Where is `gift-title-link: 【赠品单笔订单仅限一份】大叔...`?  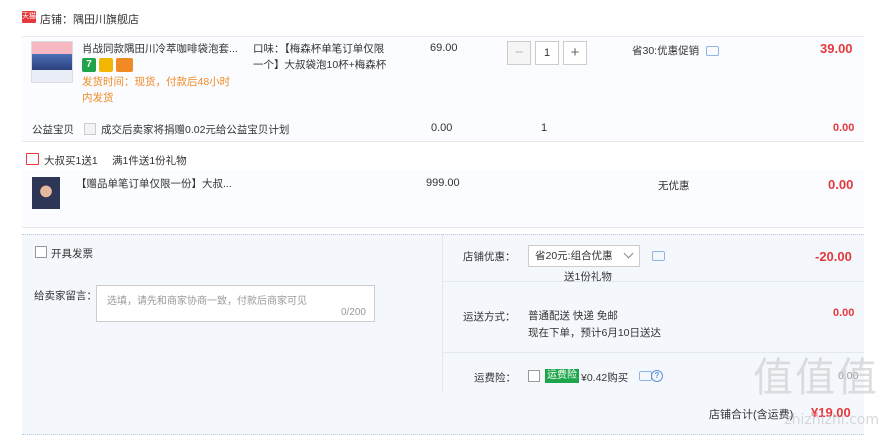 gift-title-link: 【赠品单笔订单仅限一份】大叔... is located at coordinates (156, 184).